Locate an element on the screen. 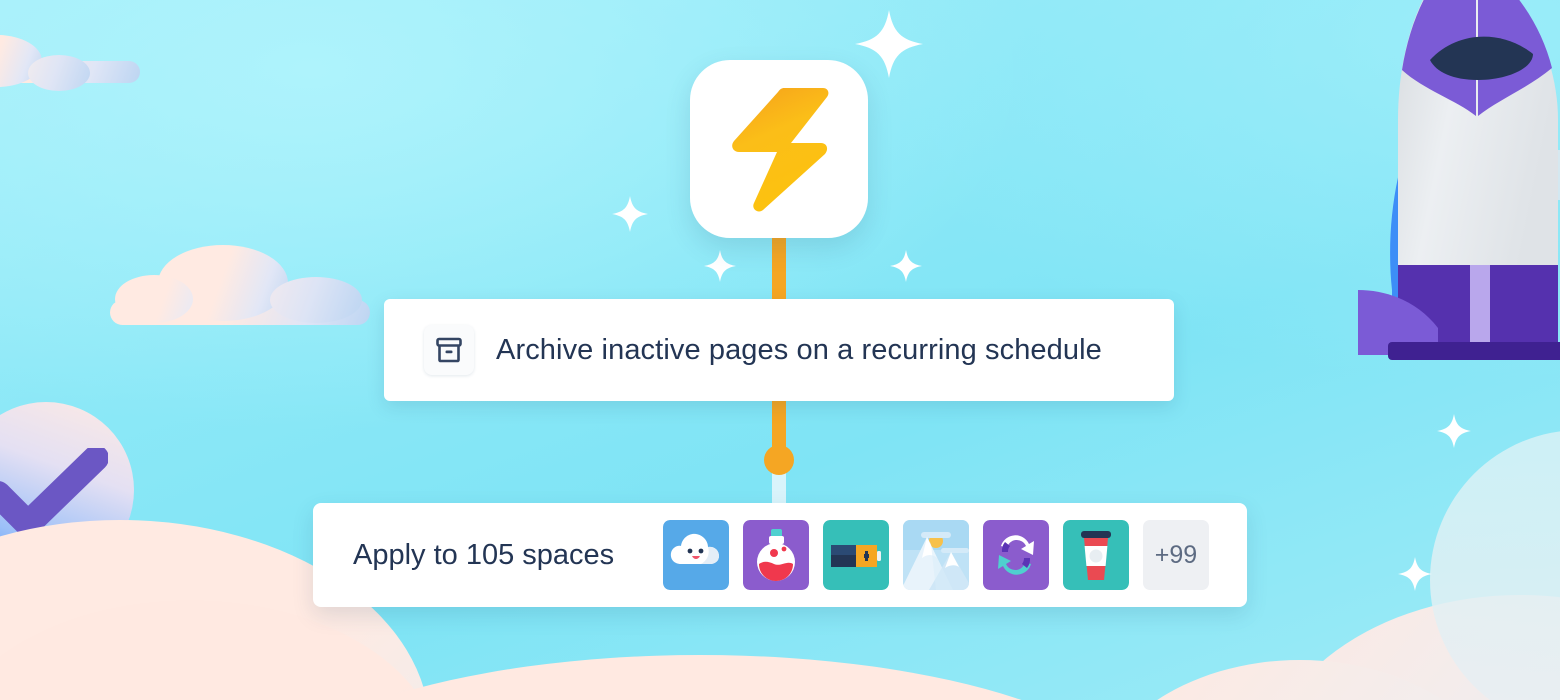  space-overflow-label: +99 is located at coordinates (1176, 554).